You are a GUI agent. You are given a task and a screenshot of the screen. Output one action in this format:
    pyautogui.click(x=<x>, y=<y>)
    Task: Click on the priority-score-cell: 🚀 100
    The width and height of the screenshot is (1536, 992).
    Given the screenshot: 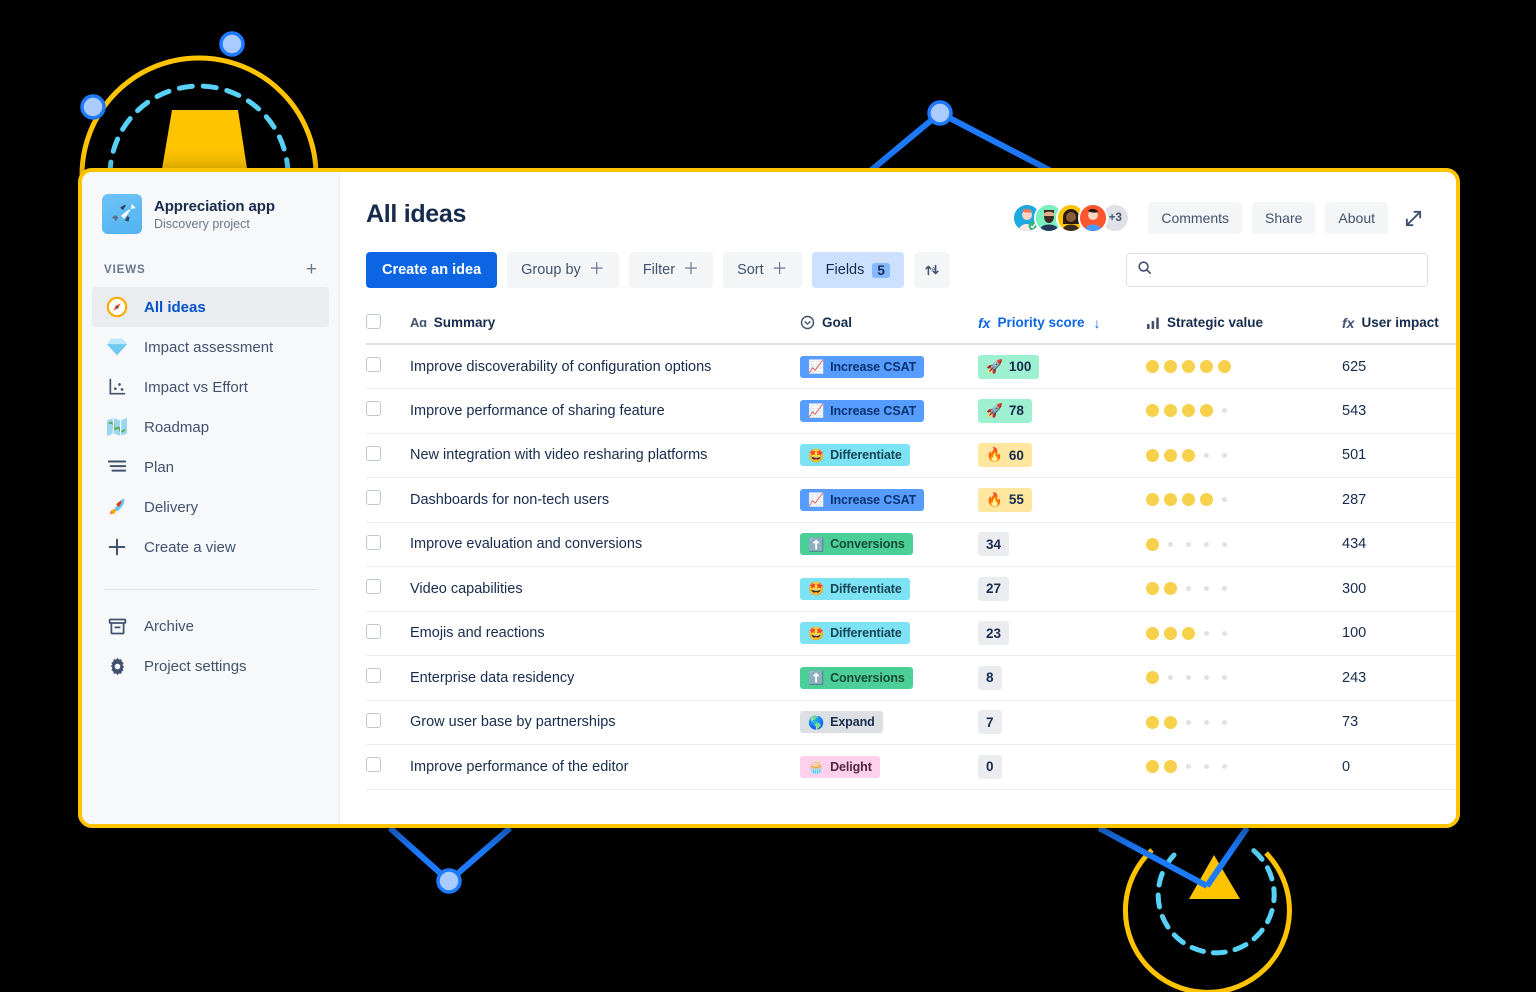 What is the action you would take?
    pyautogui.click(x=1062, y=366)
    